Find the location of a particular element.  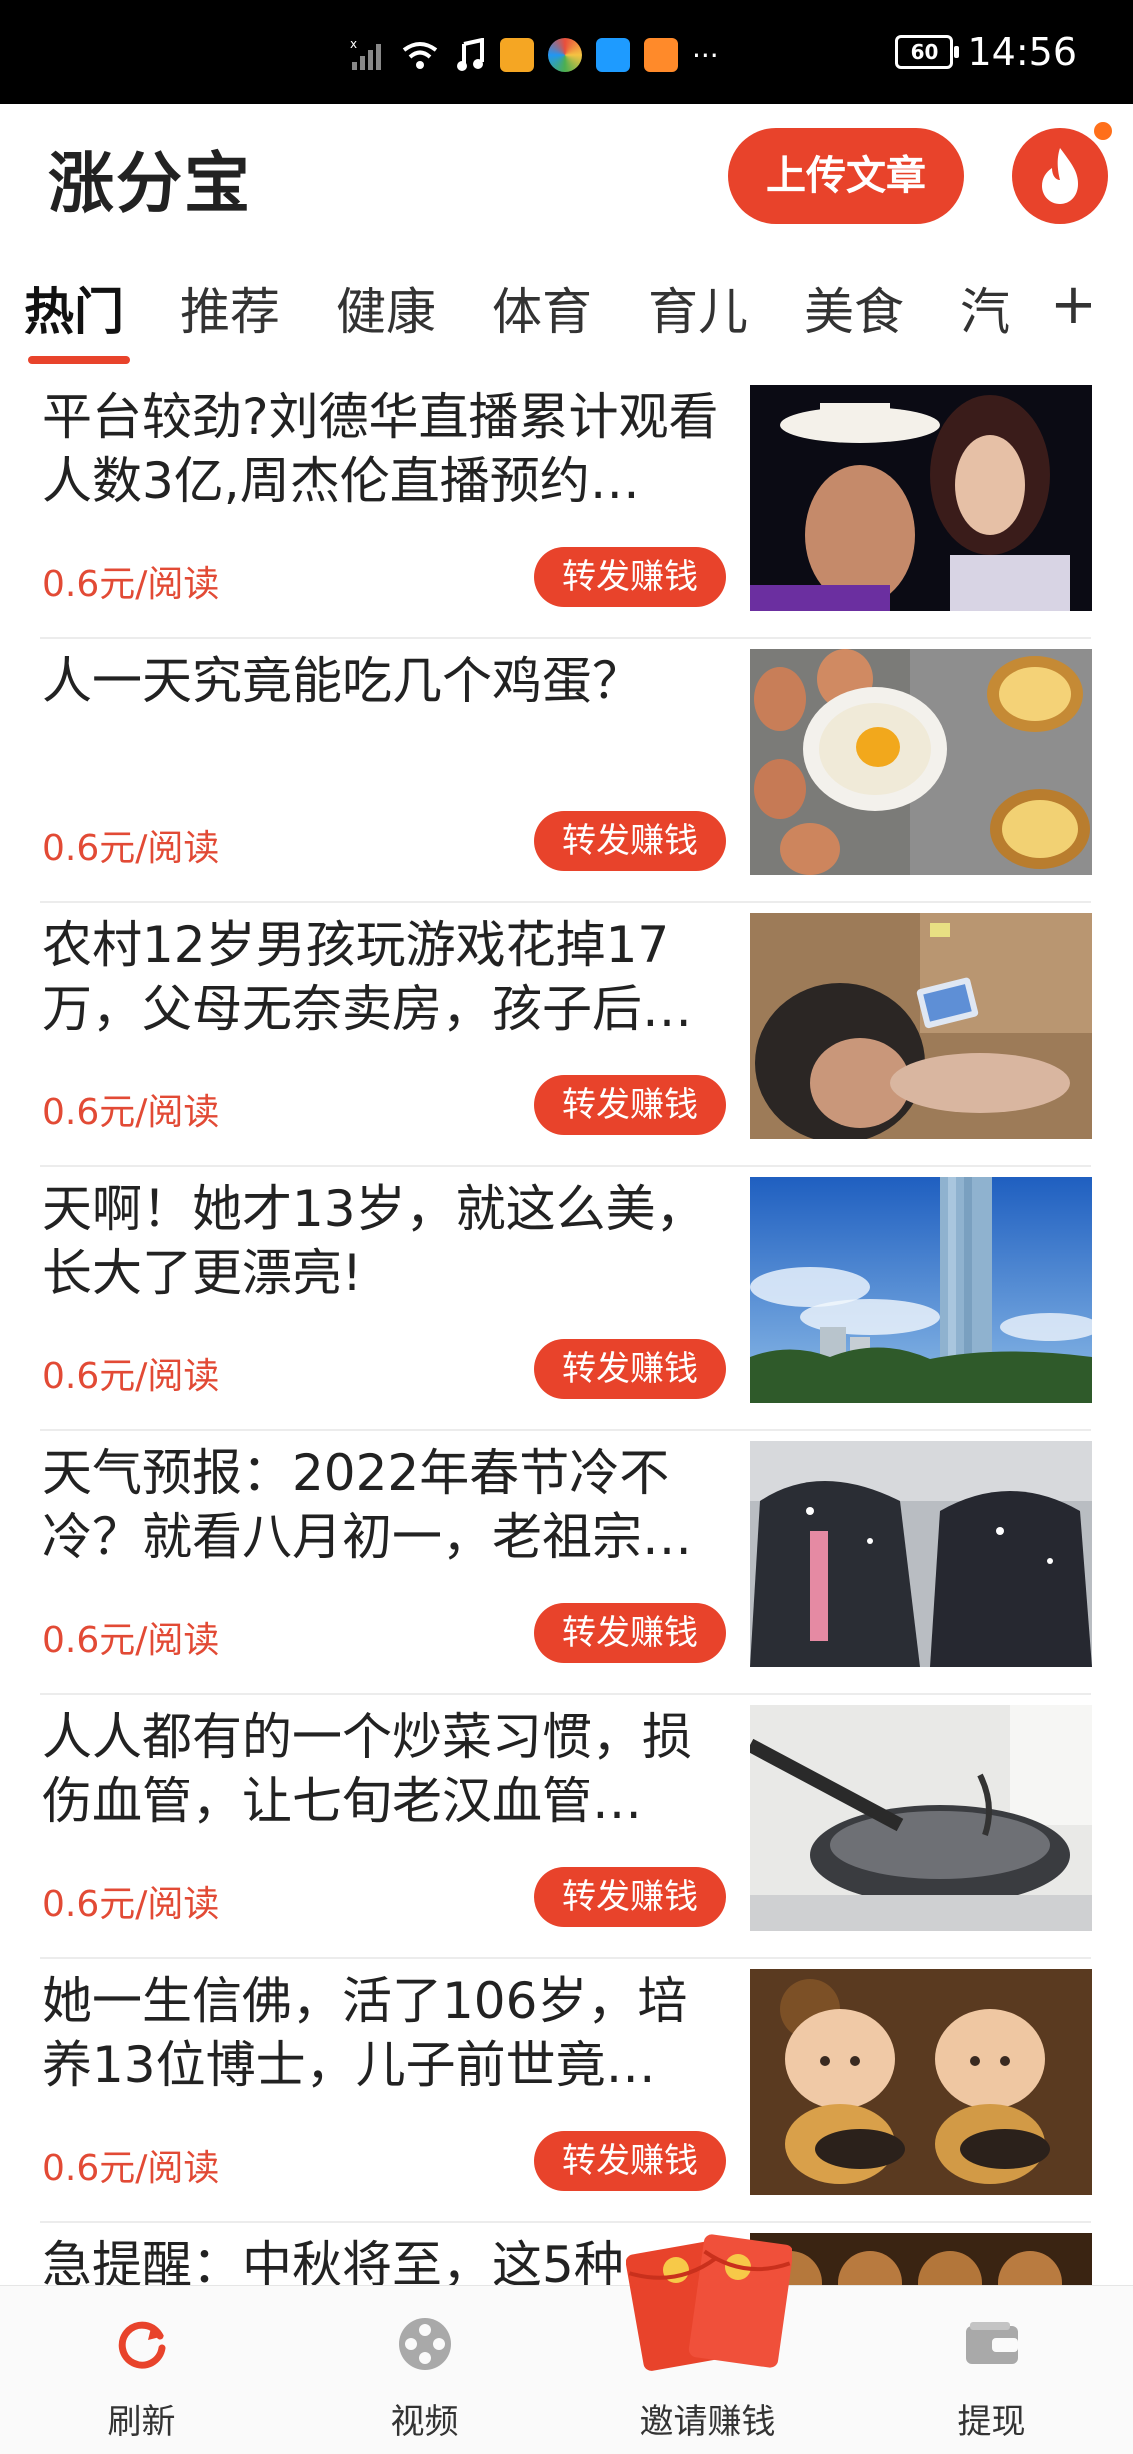

fire-icon is located at coordinates (1060, 176).